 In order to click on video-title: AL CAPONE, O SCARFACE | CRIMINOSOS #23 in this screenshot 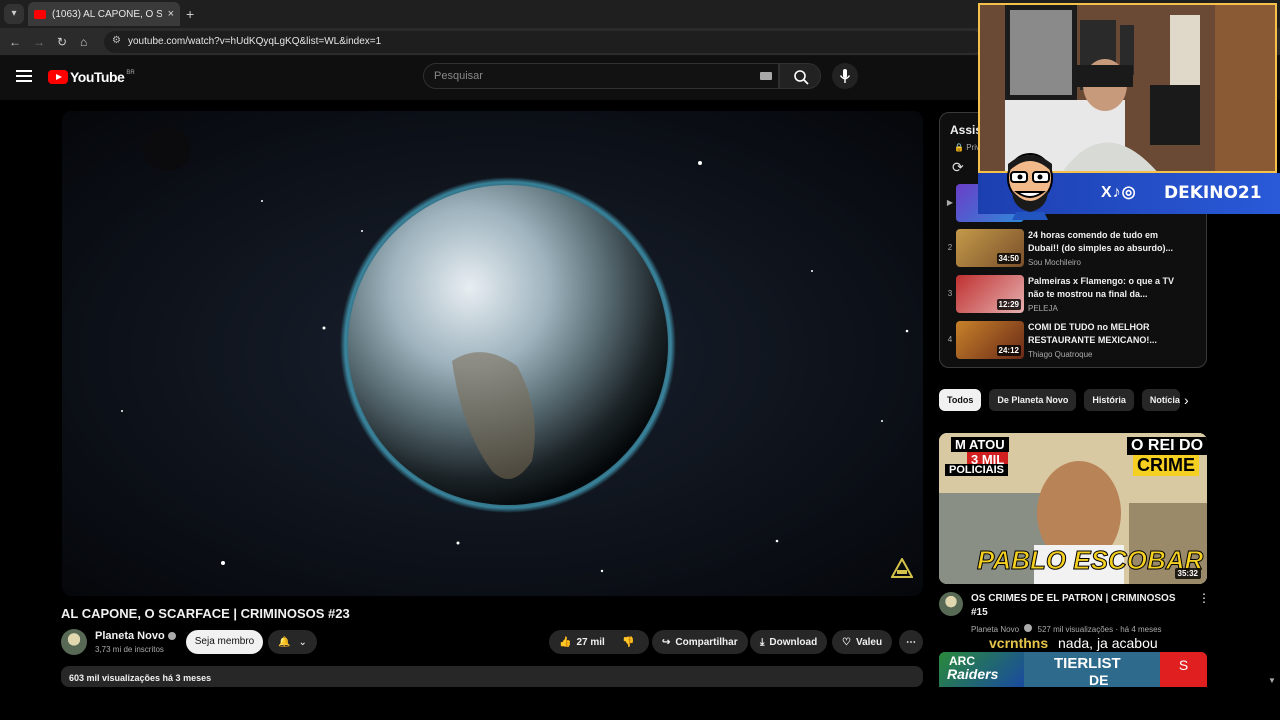, I will do `click(205, 613)`.